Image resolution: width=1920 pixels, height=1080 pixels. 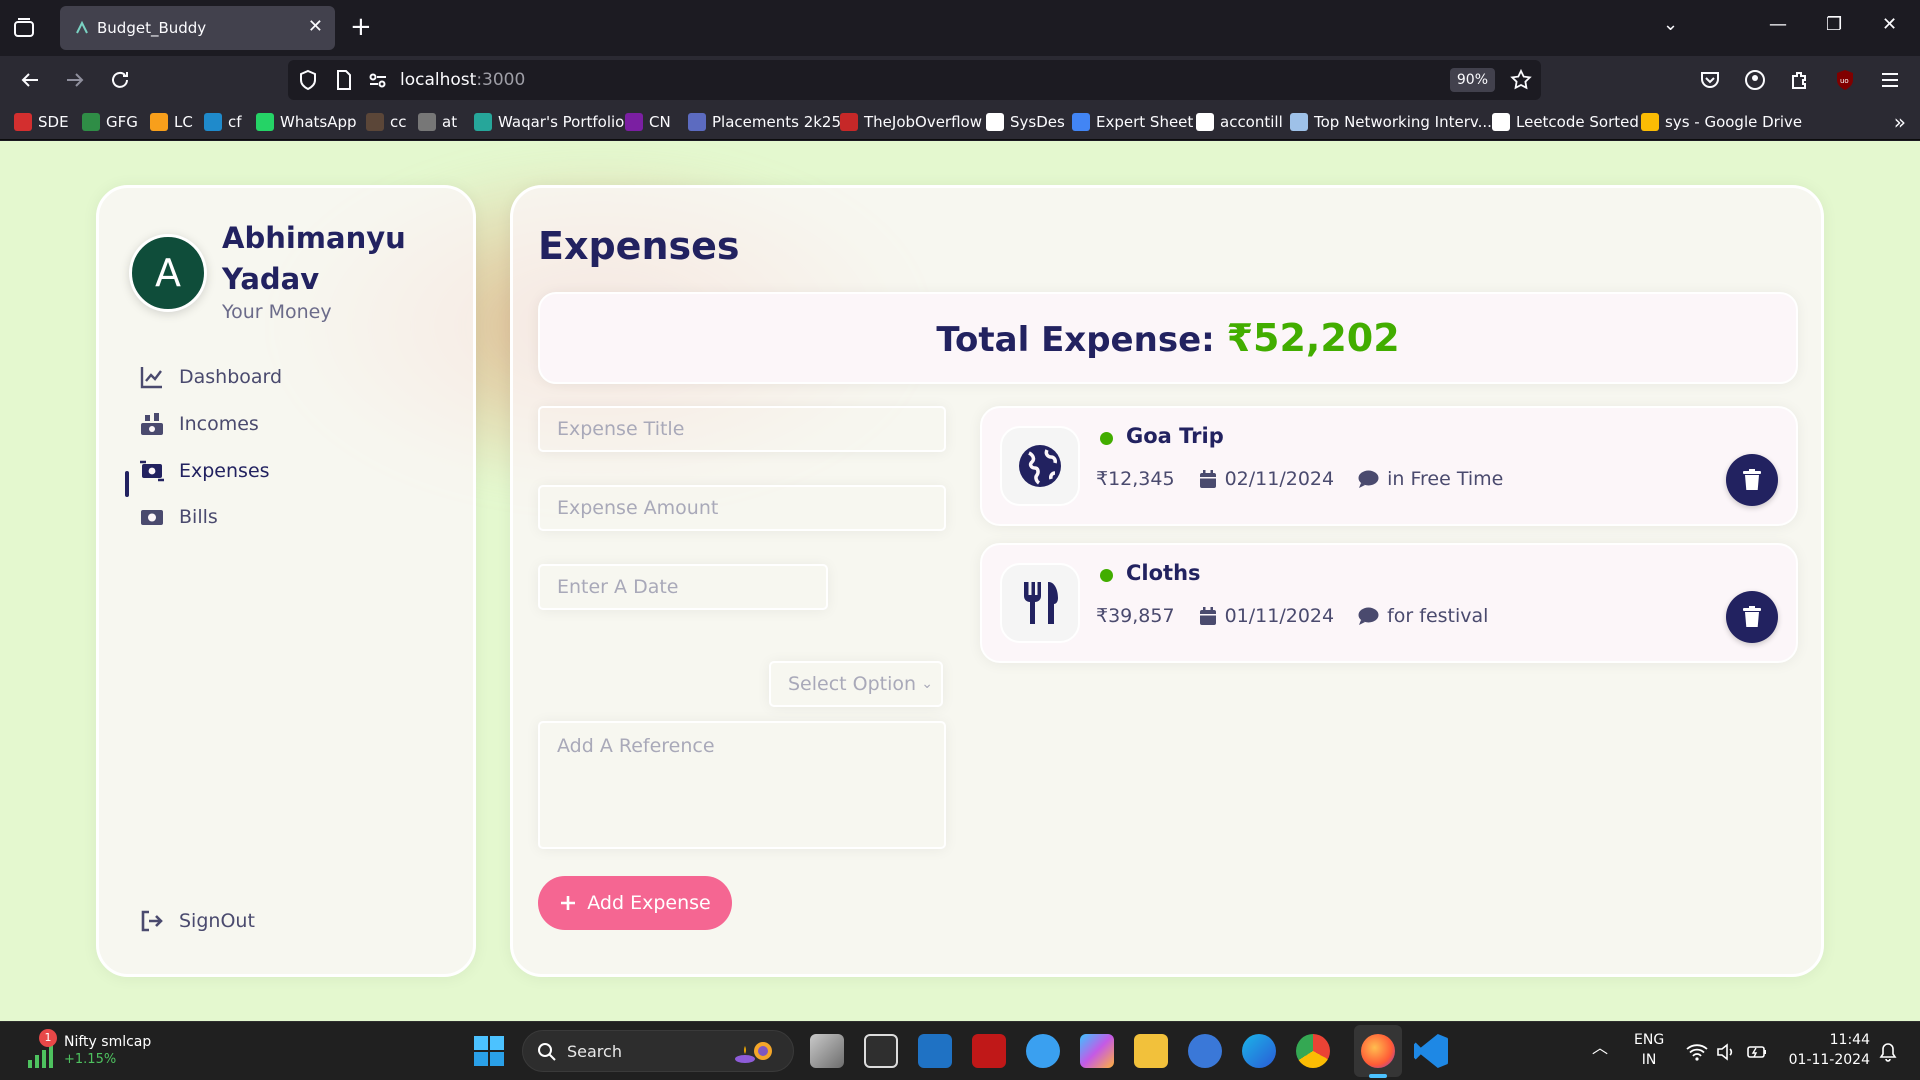 What do you see at coordinates (1205, 1051) in the screenshot?
I see `zoom-app-icon` at bounding box center [1205, 1051].